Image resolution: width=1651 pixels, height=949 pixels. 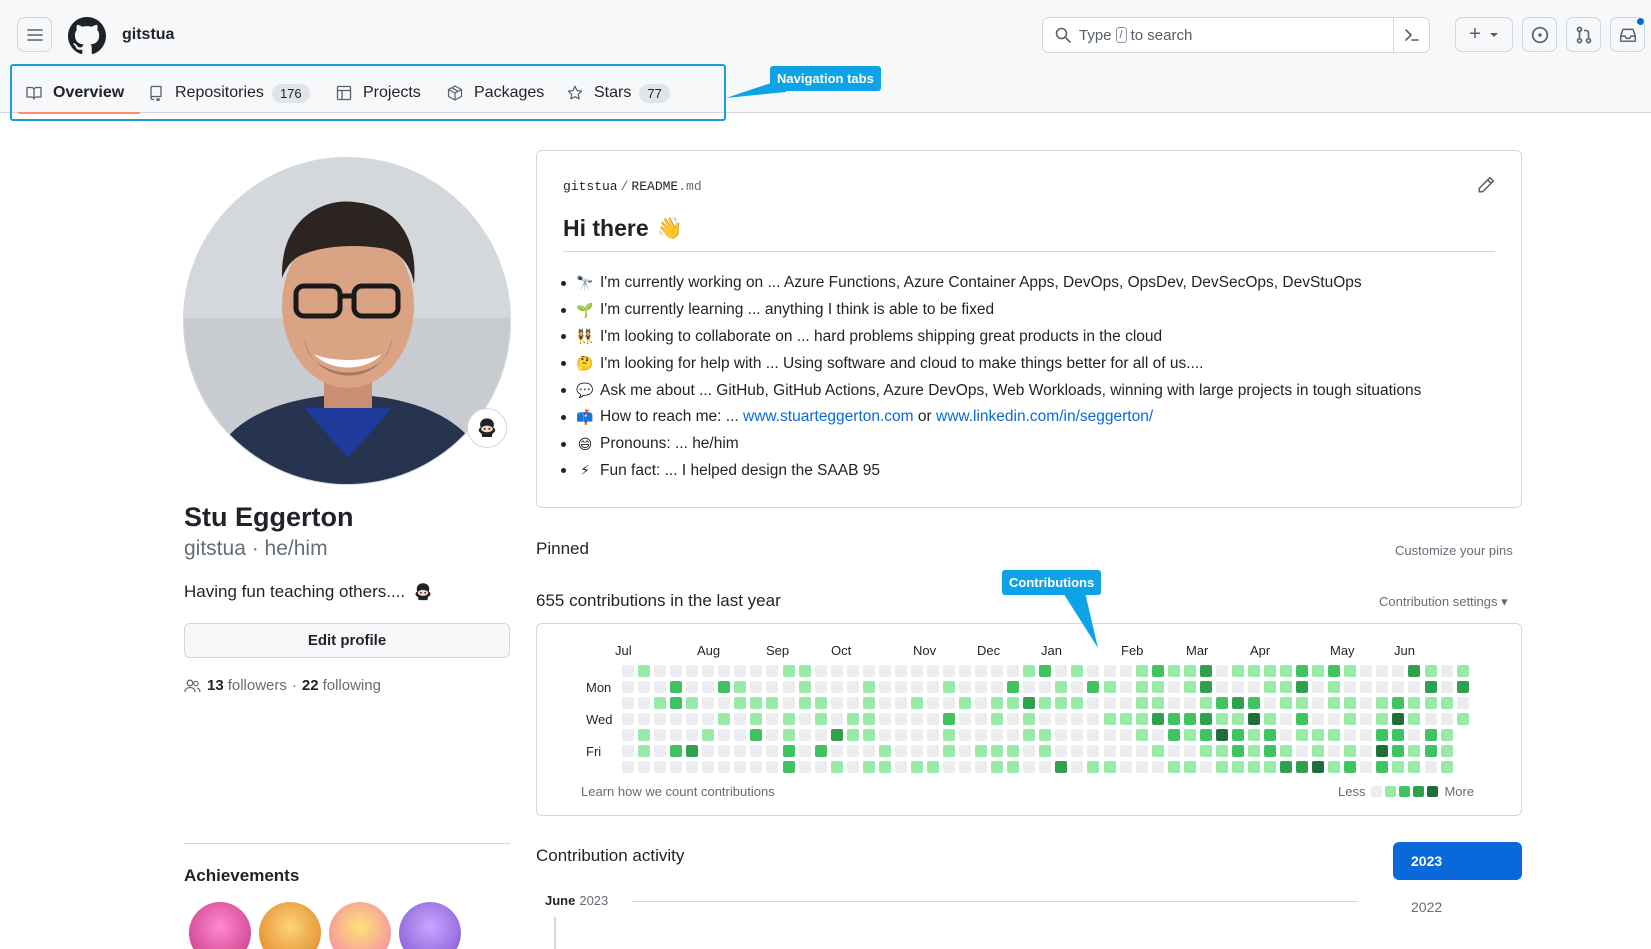 I want to click on pencil-icon, so click(x=1486, y=185).